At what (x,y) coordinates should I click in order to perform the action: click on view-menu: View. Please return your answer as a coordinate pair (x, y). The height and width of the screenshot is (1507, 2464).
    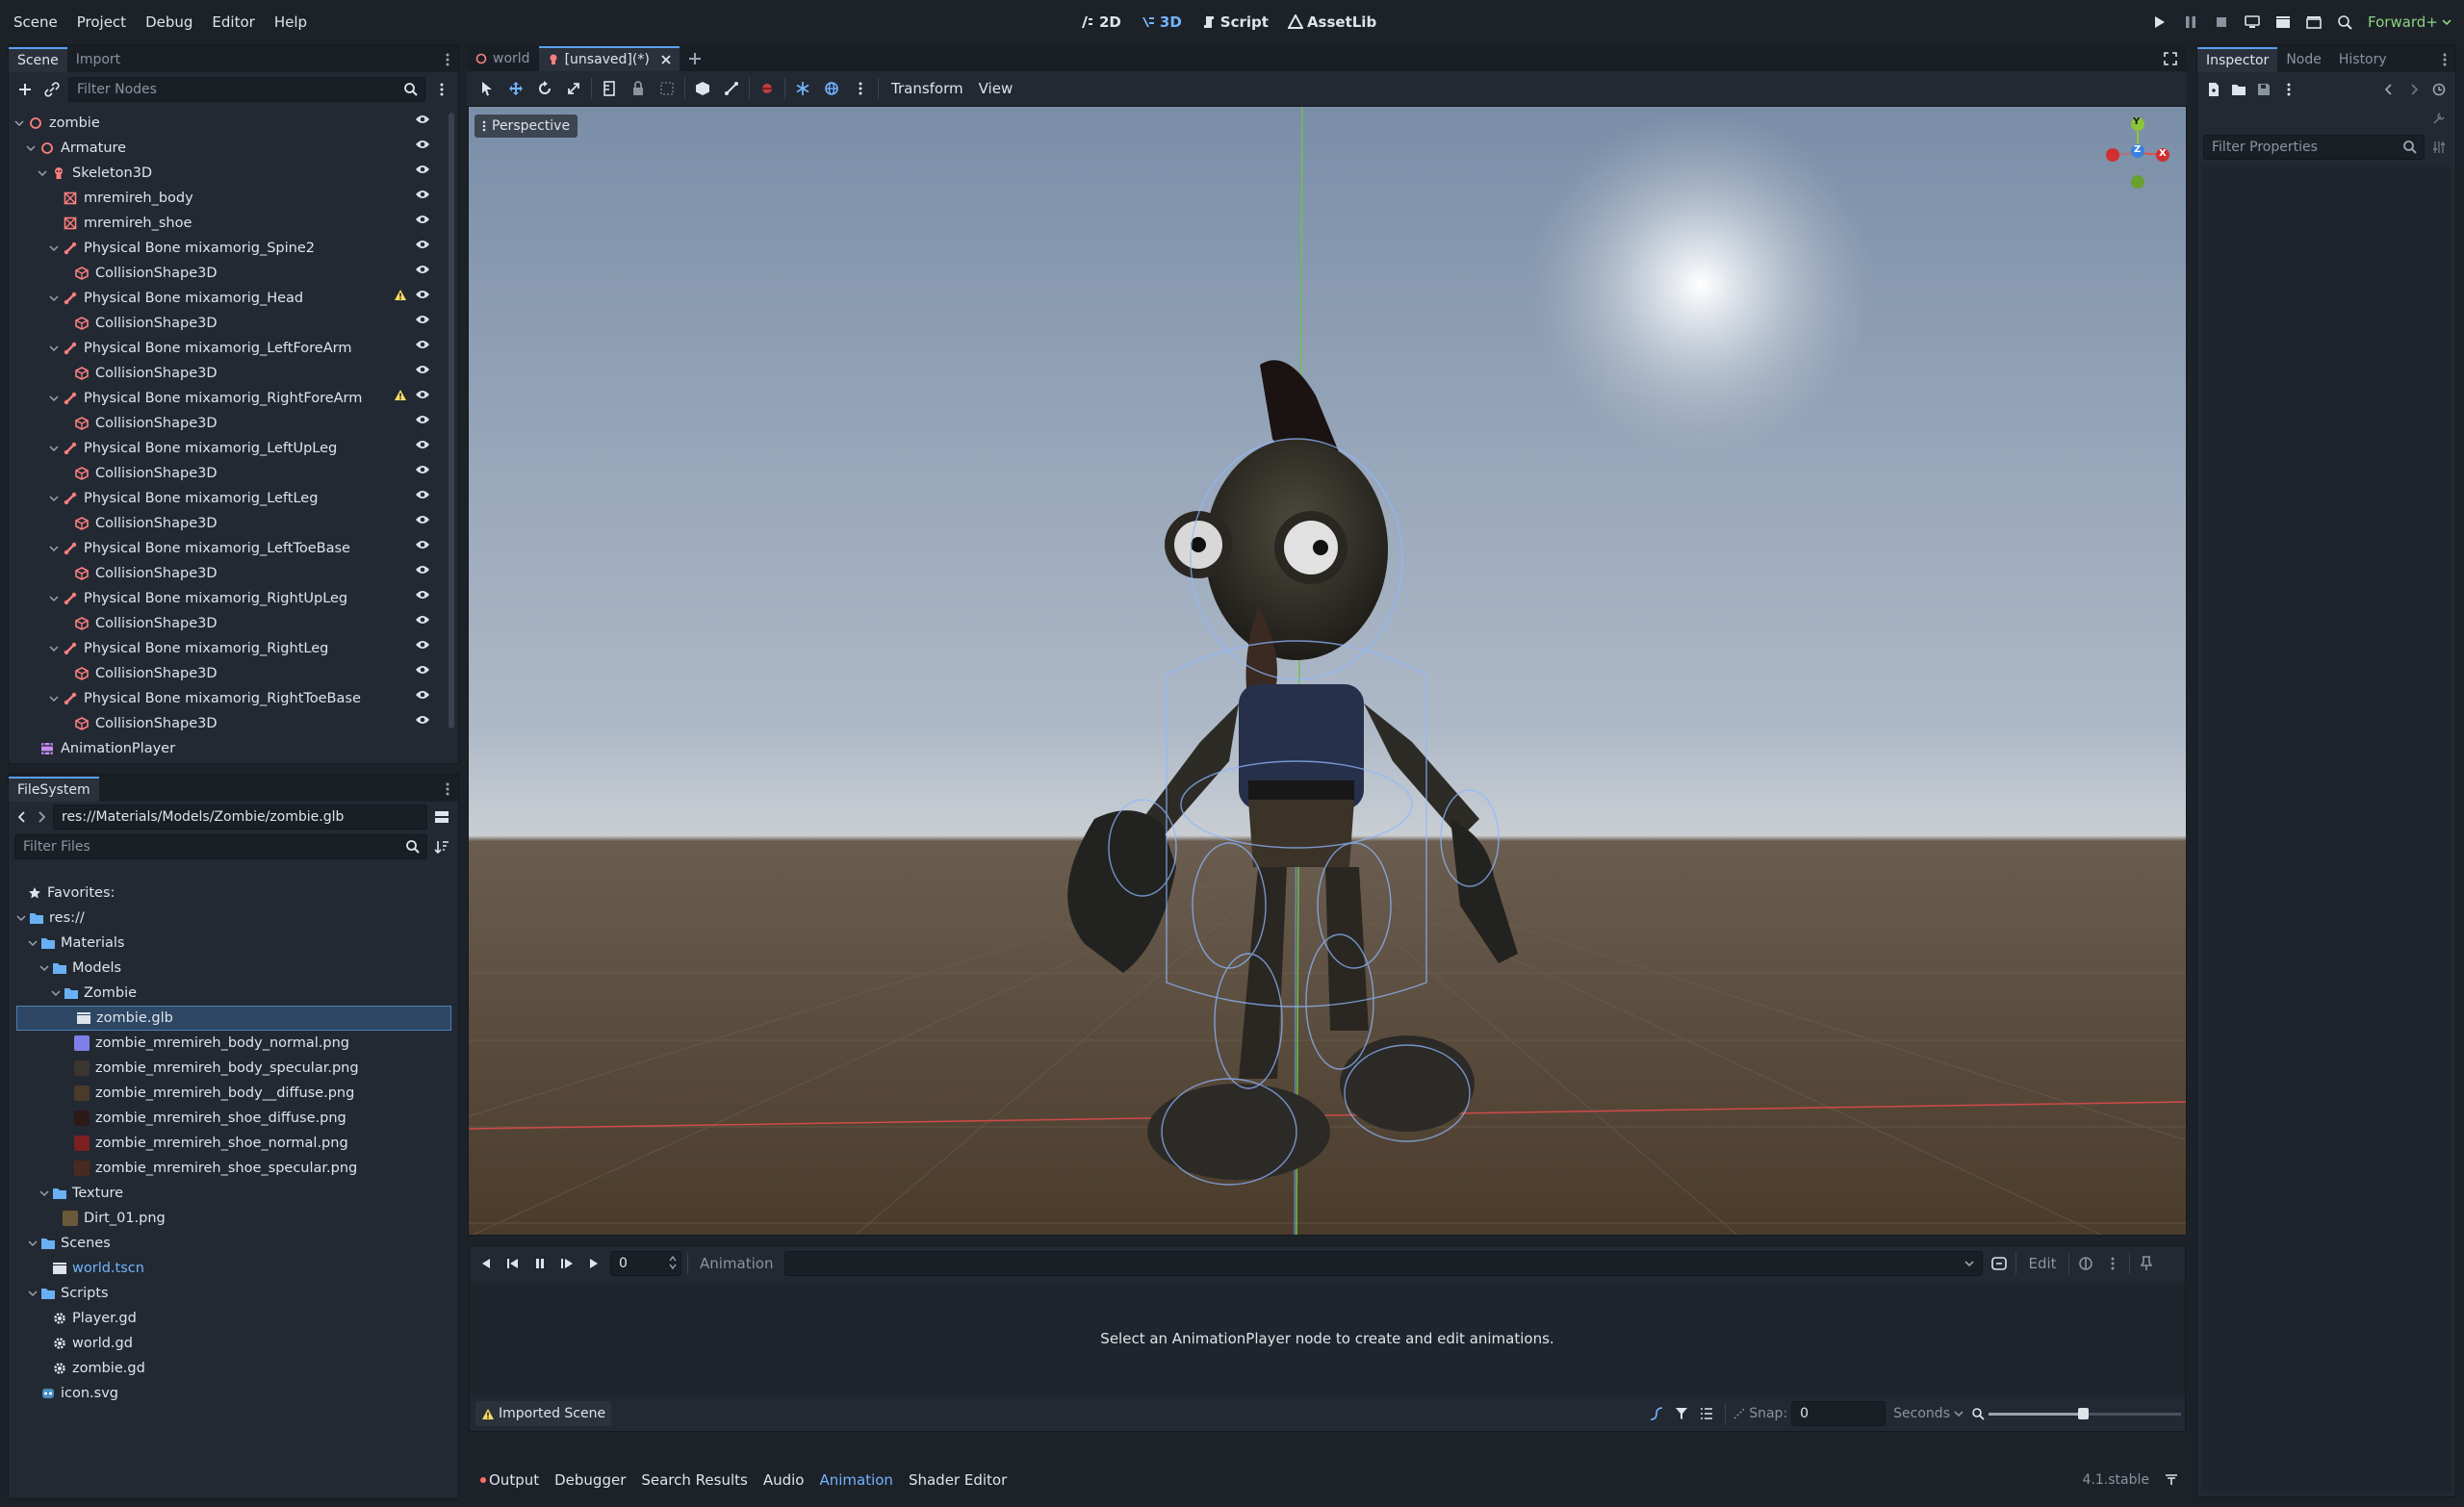
    Looking at the image, I should click on (996, 89).